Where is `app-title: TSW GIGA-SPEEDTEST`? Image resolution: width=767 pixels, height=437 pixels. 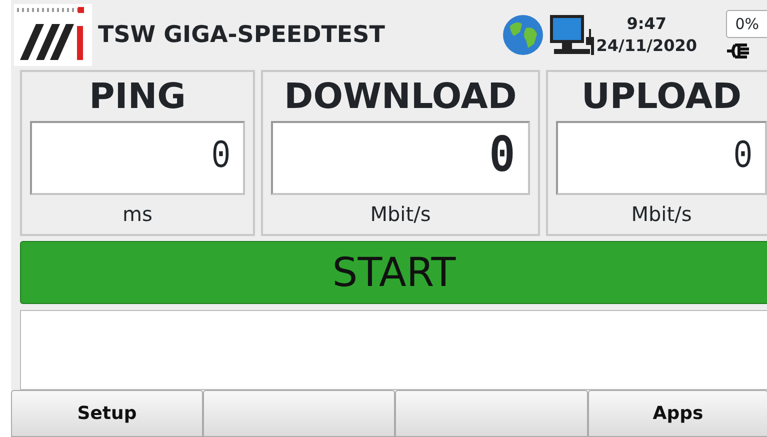 app-title: TSW GIGA-SPEEDTEST is located at coordinates (241, 35).